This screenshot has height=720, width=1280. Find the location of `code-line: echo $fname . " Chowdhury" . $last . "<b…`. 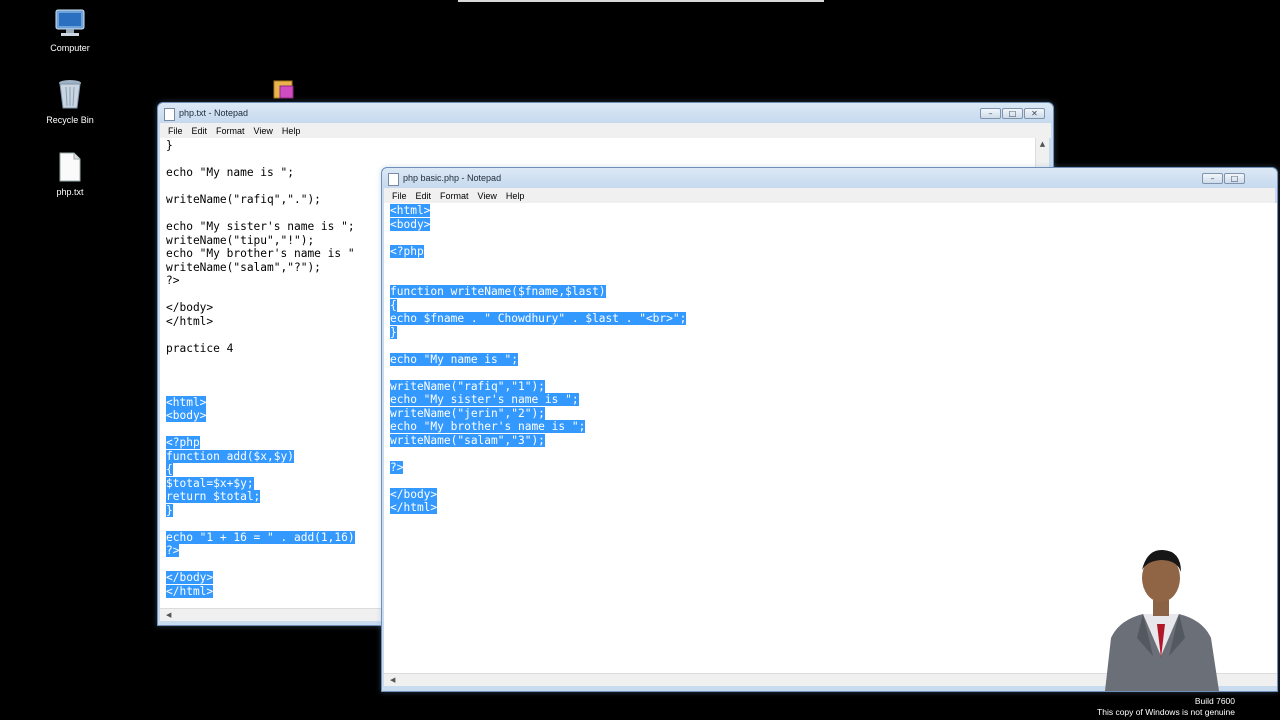

code-line: echo $fname . " Chowdhury" . $last . "<b… is located at coordinates (833, 319).